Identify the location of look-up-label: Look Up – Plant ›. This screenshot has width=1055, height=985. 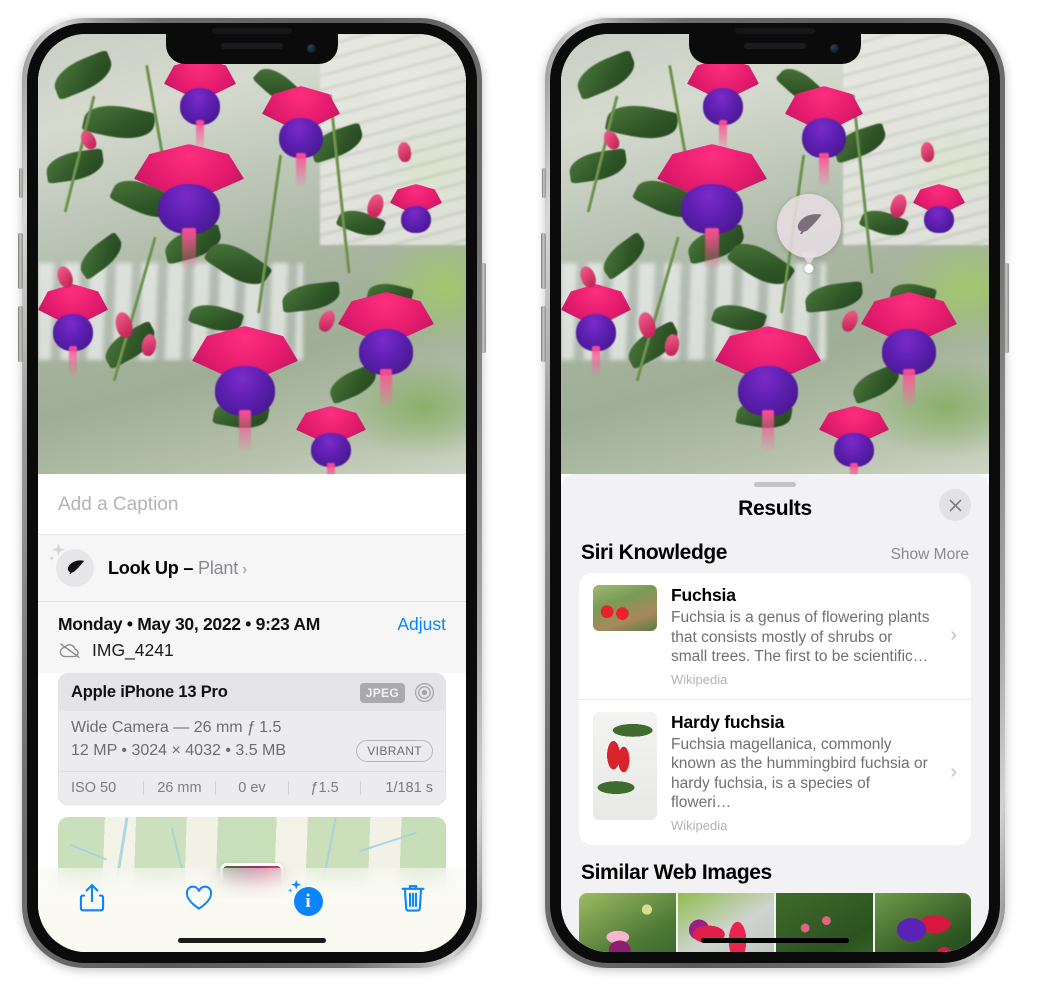
(177, 568).